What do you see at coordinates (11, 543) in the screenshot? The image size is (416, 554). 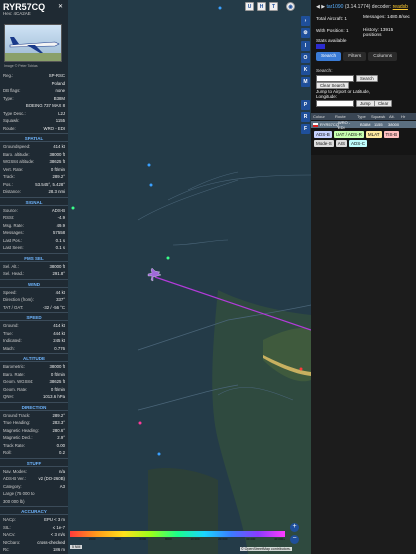 I see `detail-label: NICbaro:` at bounding box center [11, 543].